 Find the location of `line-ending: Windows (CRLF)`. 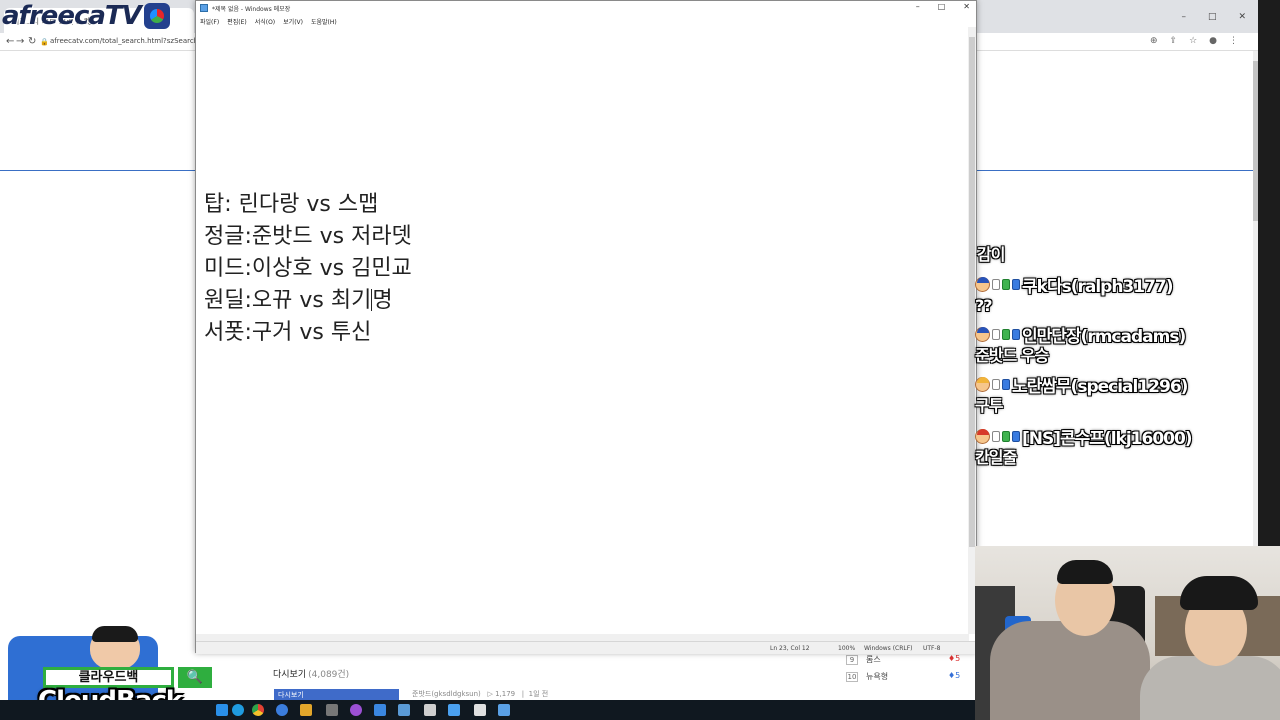

line-ending: Windows (CRLF) is located at coordinates (888, 648).